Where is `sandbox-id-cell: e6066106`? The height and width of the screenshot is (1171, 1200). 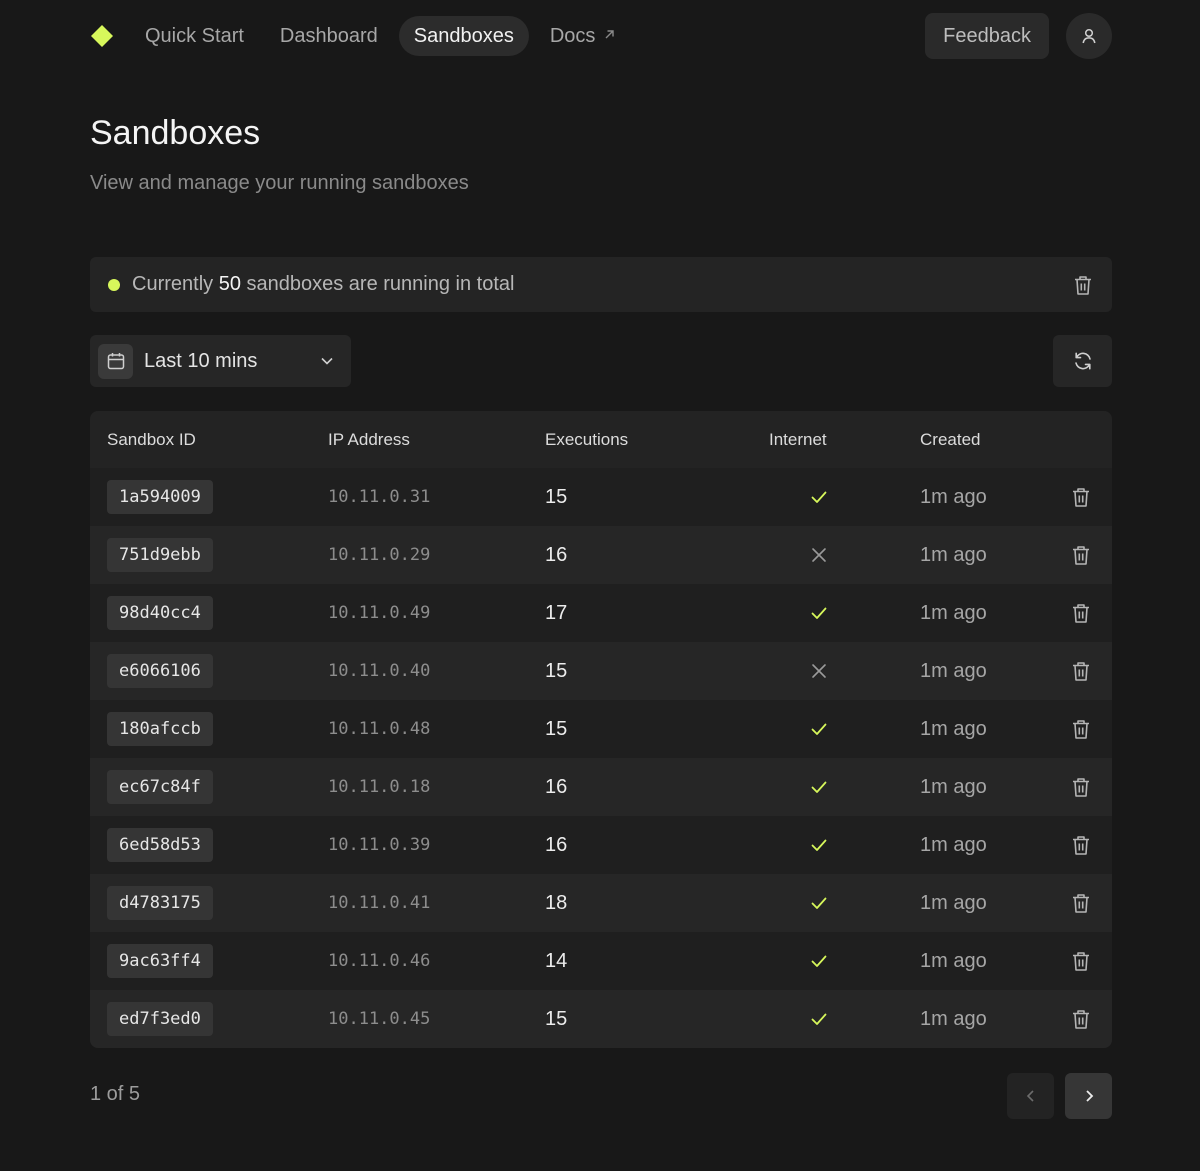 sandbox-id-cell: e6066106 is located at coordinates (209, 671).